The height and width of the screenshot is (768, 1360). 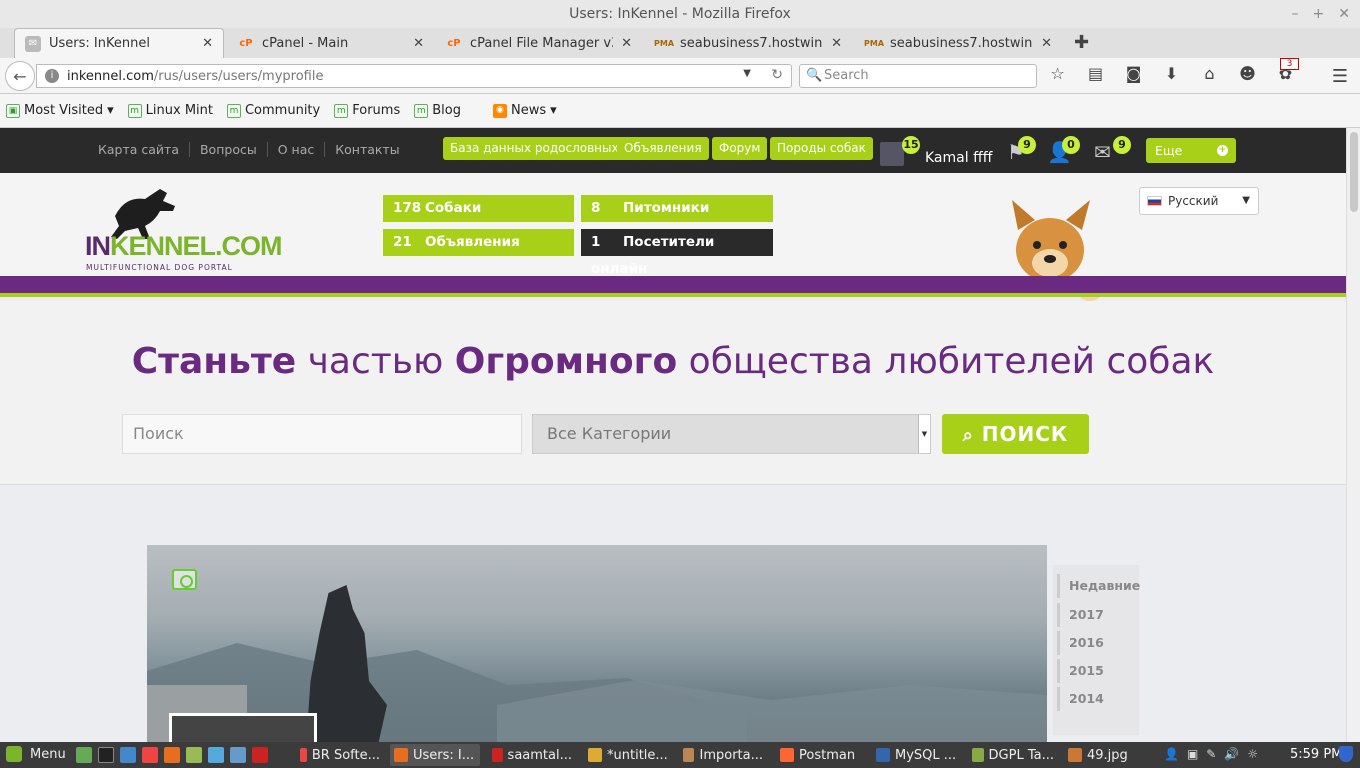 What do you see at coordinates (331, 43) in the screenshot?
I see `tab-cpanel-main: cP cPanel - Main ✕` at bounding box center [331, 43].